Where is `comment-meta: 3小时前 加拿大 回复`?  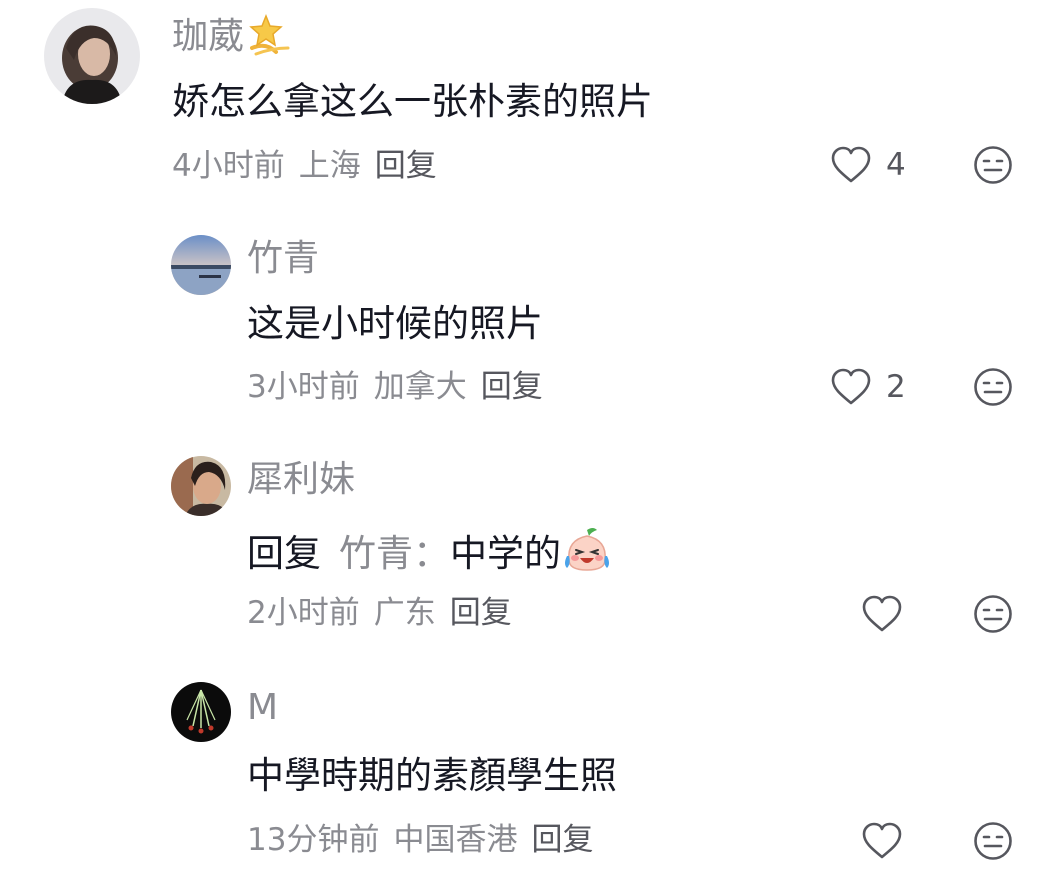 comment-meta: 3小时前 加拿大 回复 is located at coordinates (402, 387).